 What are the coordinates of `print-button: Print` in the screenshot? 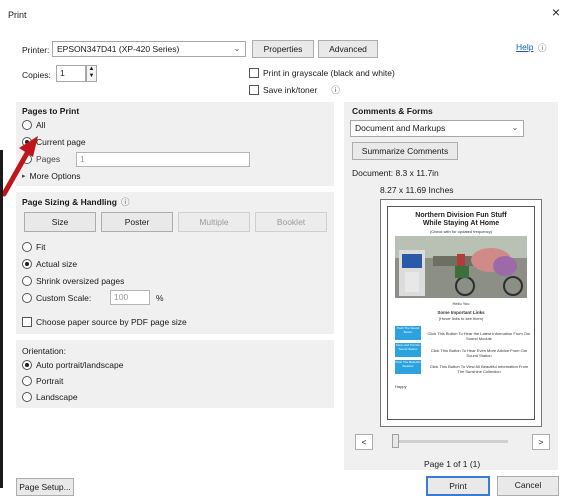 It's located at (458, 486).